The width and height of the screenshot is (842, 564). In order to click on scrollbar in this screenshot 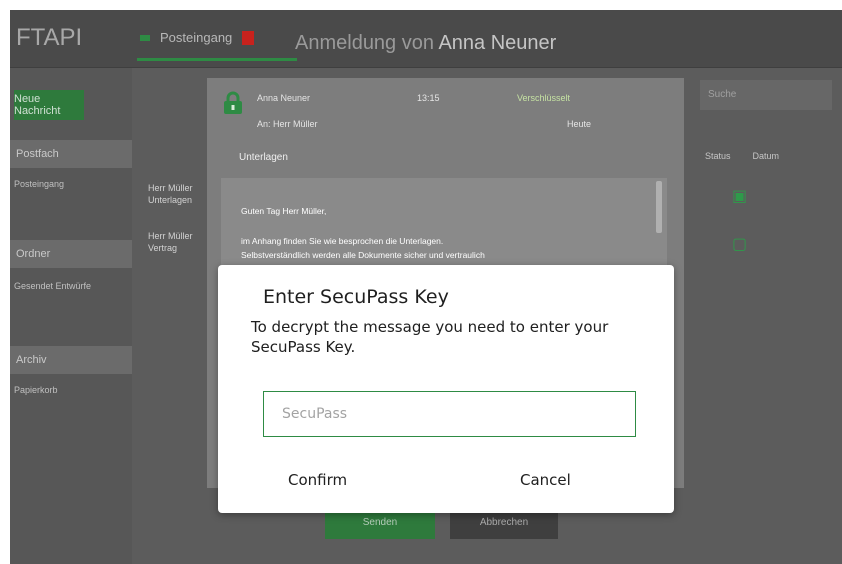, I will do `click(659, 207)`.